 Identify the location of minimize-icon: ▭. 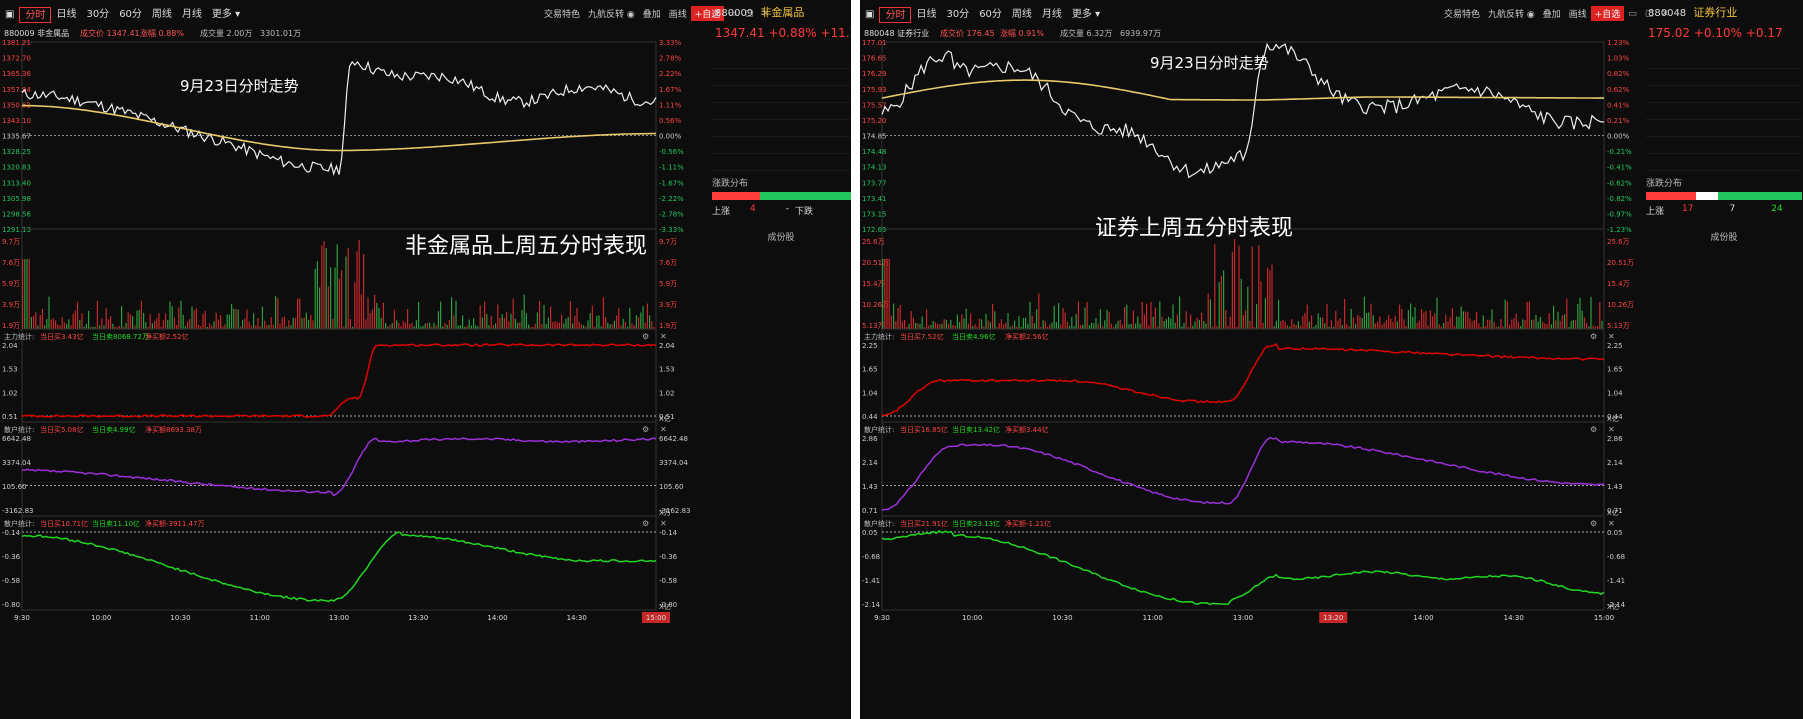
(1632, 14).